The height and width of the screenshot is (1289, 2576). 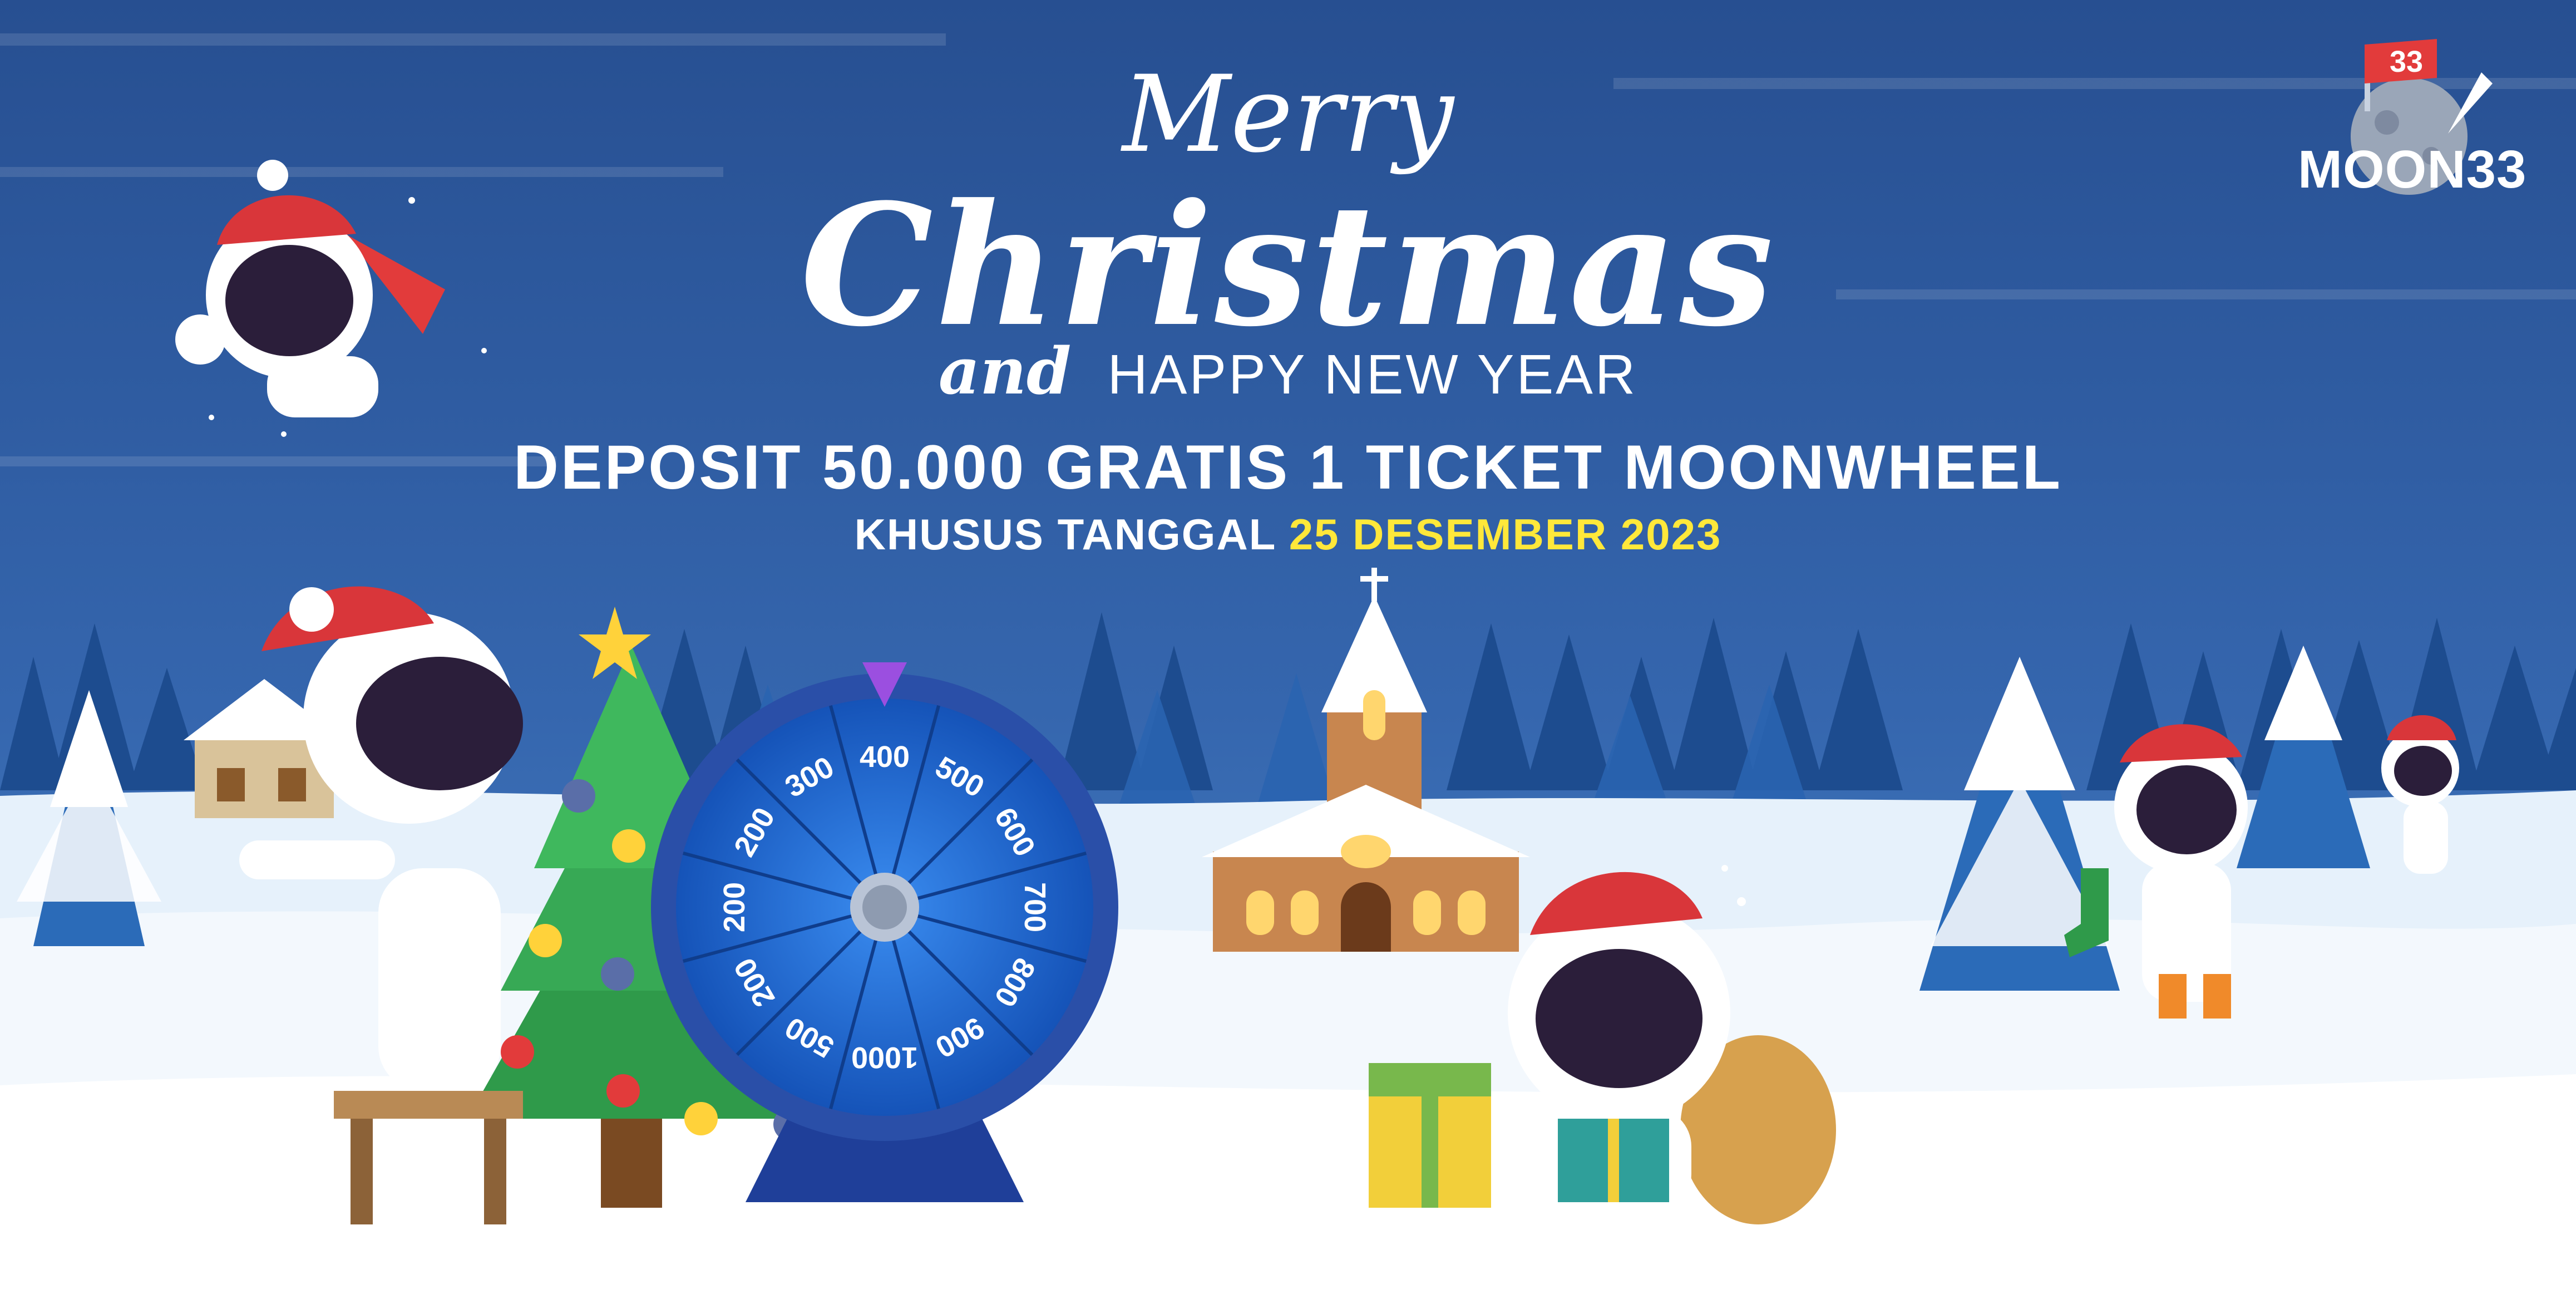 I want to click on wheel-segment-label: 1000, so click(x=884, y=1057).